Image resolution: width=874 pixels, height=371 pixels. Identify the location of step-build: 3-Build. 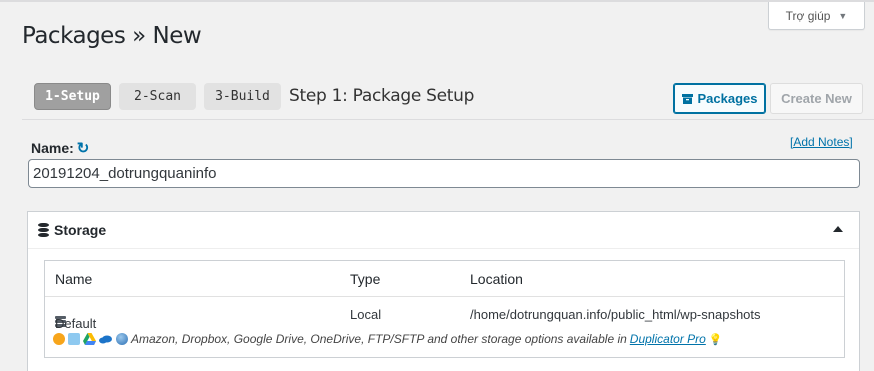
(242, 96).